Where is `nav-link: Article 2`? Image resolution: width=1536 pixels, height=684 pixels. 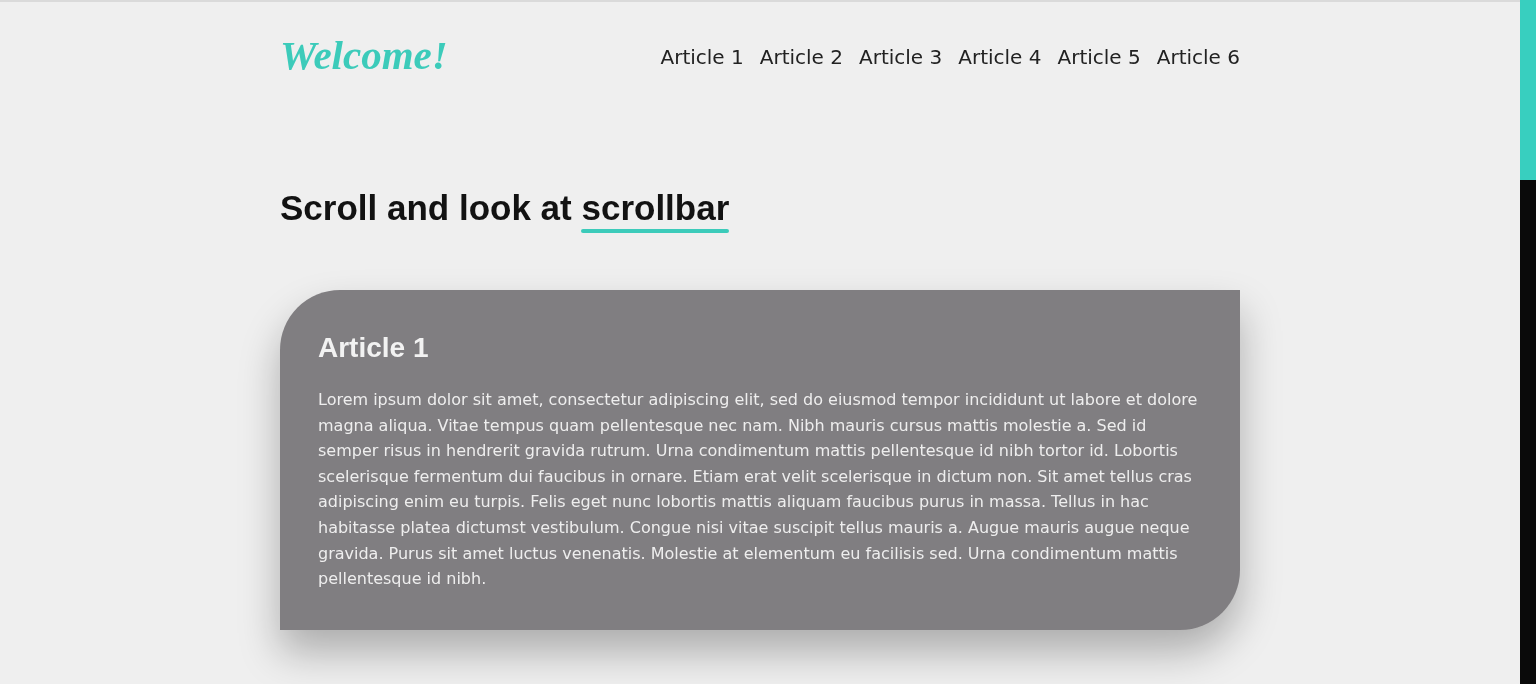
nav-link: Article 2 is located at coordinates (801, 57).